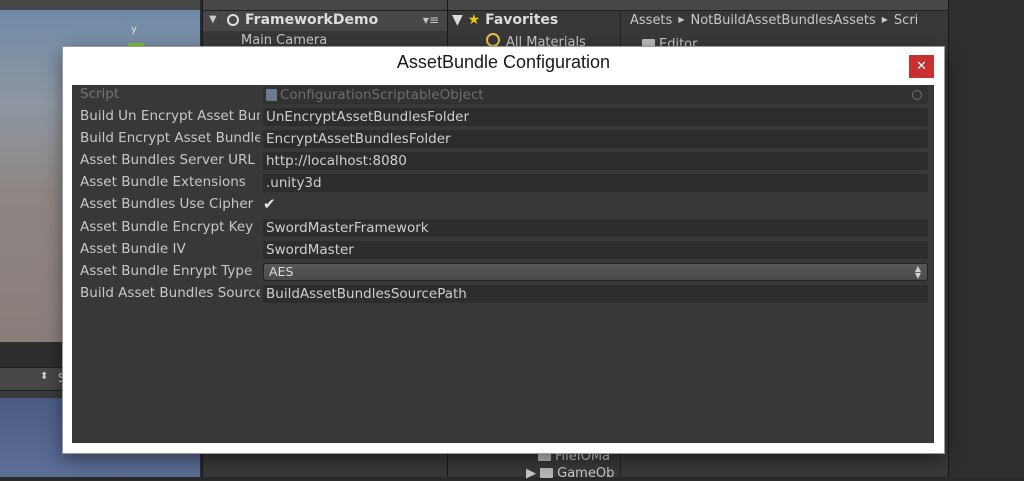 The width and height of the screenshot is (1024, 481). I want to click on expand-triangle-icon: ▶, so click(531, 473).